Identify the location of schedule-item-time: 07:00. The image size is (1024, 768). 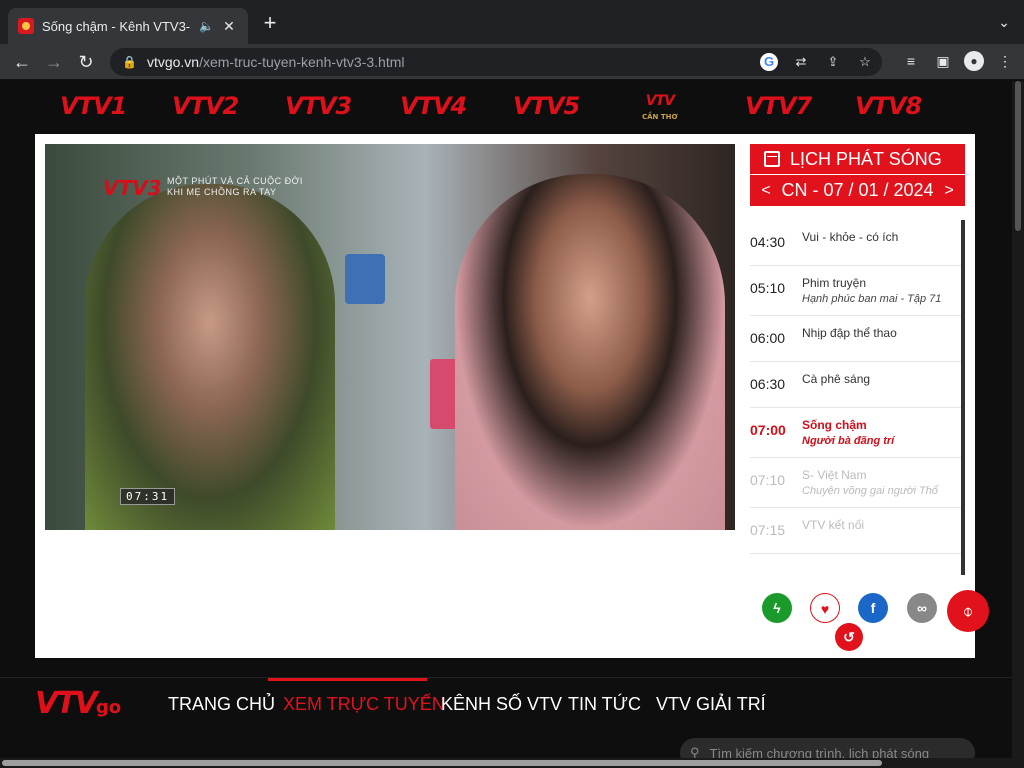
(768, 430).